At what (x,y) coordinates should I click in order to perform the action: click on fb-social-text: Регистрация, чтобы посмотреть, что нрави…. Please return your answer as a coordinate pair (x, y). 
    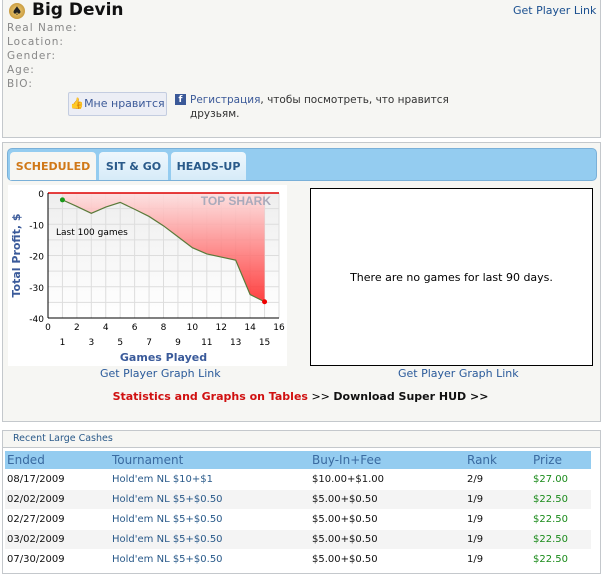
    Looking at the image, I should click on (320, 107).